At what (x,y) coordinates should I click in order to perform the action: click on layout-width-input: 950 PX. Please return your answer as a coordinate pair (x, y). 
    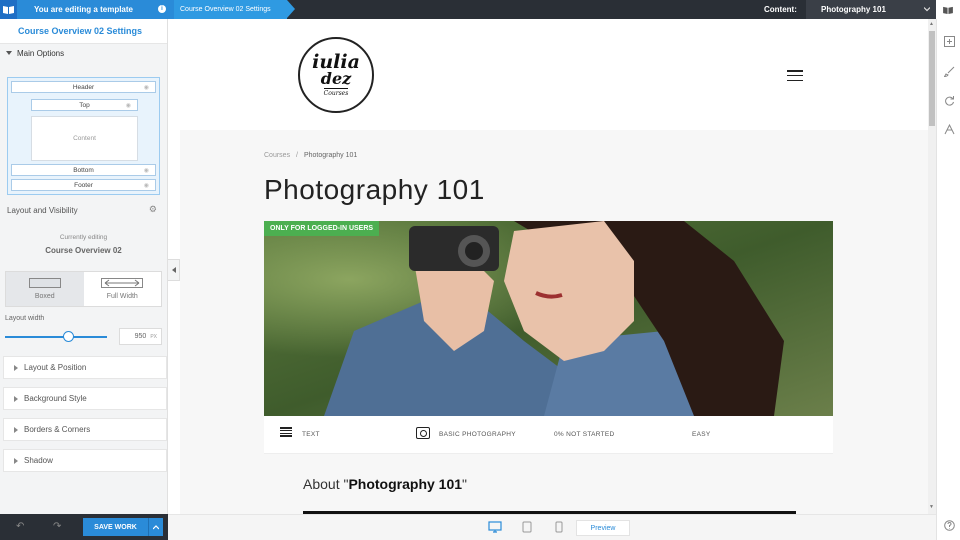
    Looking at the image, I should click on (140, 336).